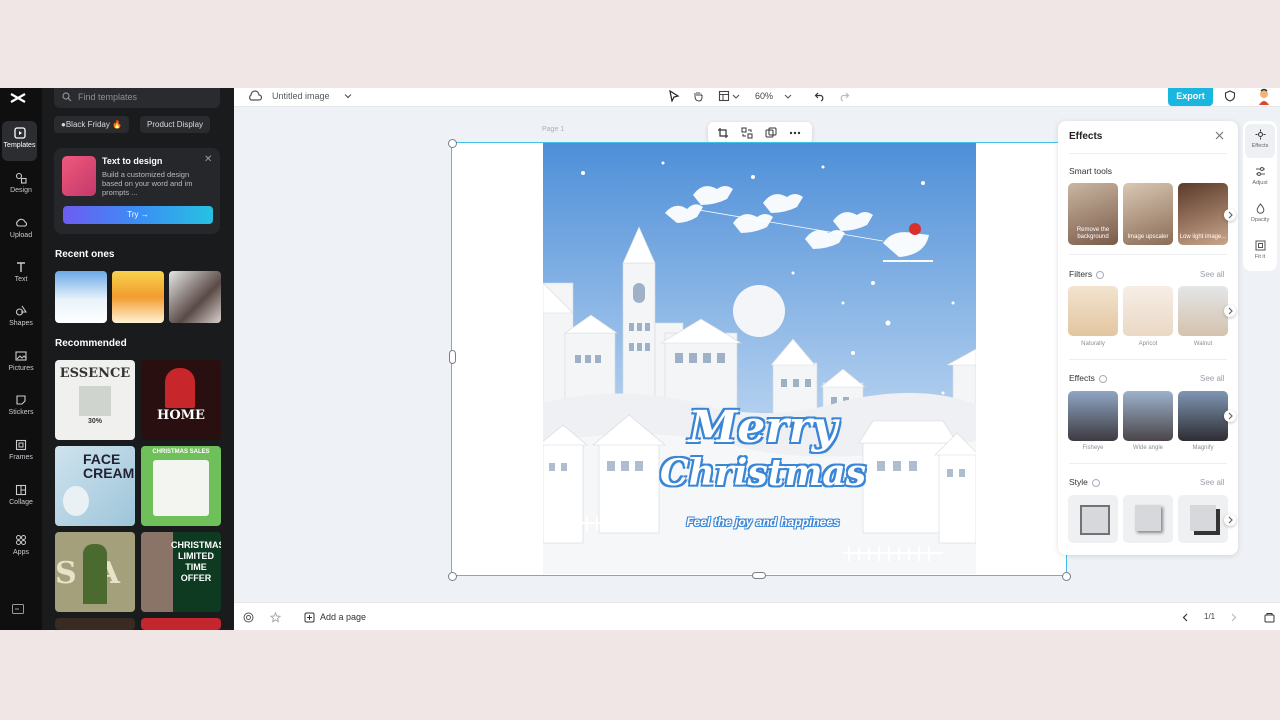 Image resolution: width=1280 pixels, height=720 pixels. I want to click on sidebar-item-design: Design, so click(21, 186).